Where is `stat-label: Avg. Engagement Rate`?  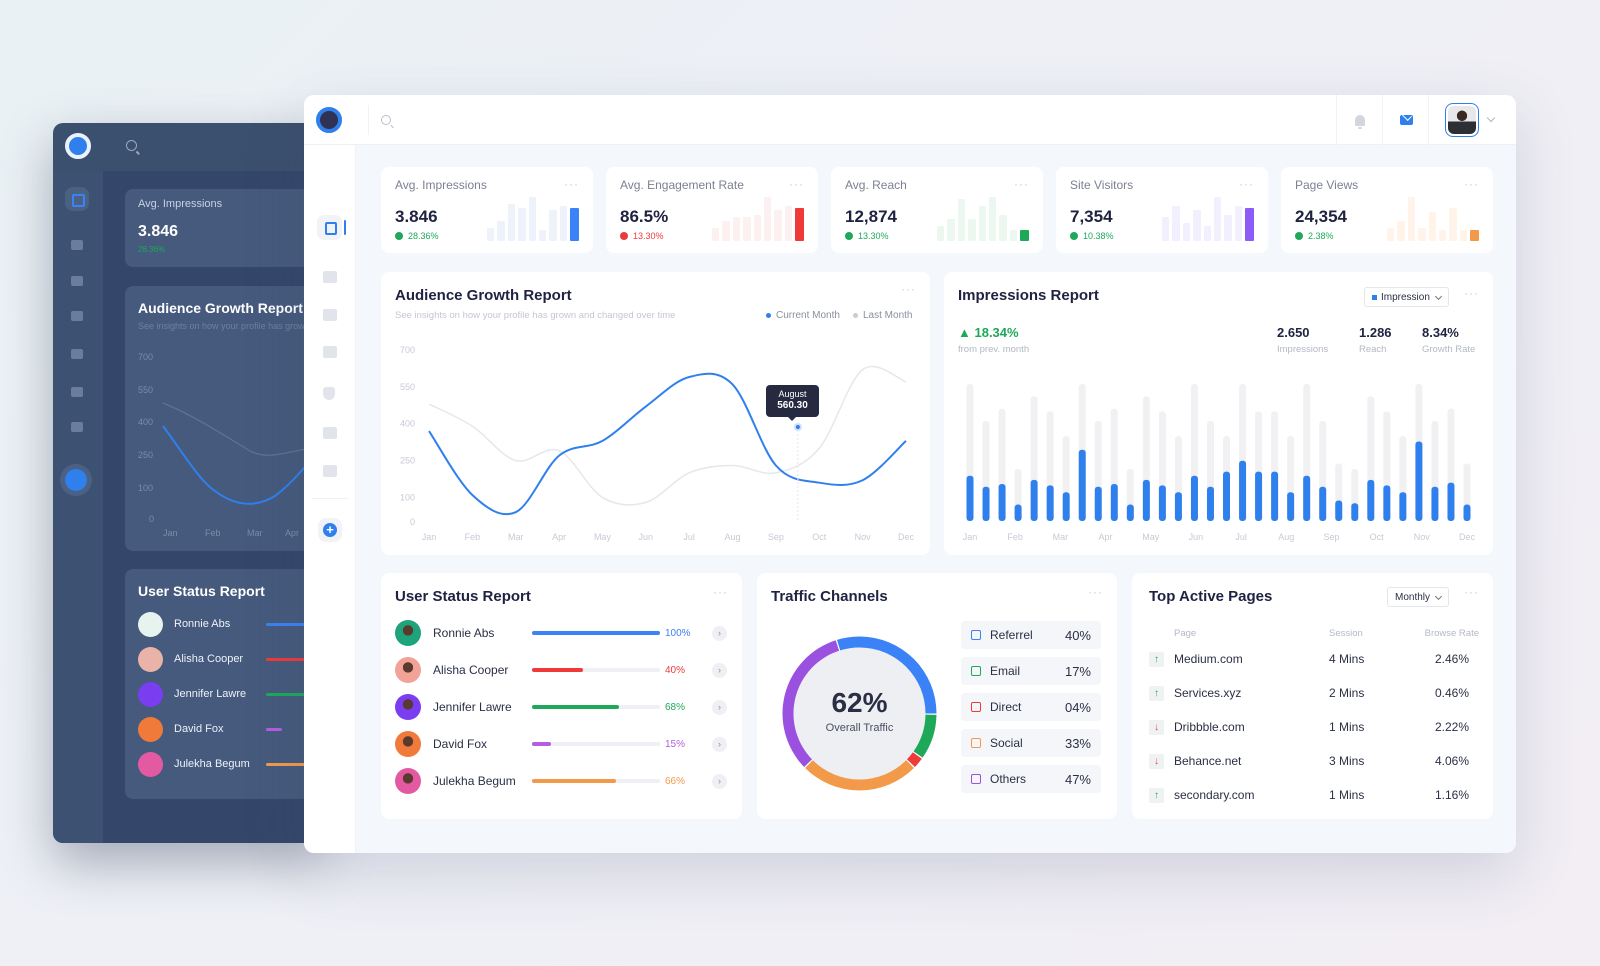 stat-label: Avg. Engagement Rate is located at coordinates (682, 185).